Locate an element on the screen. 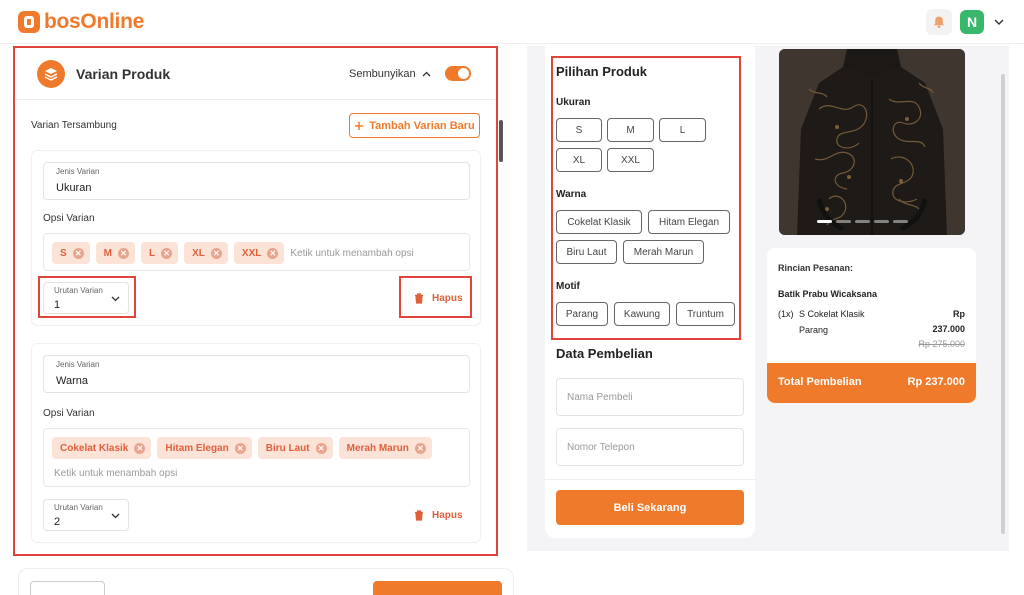 This screenshot has width=1024, height=595. options-placeholder: Ketik untuk menambah opsi is located at coordinates (116, 473).